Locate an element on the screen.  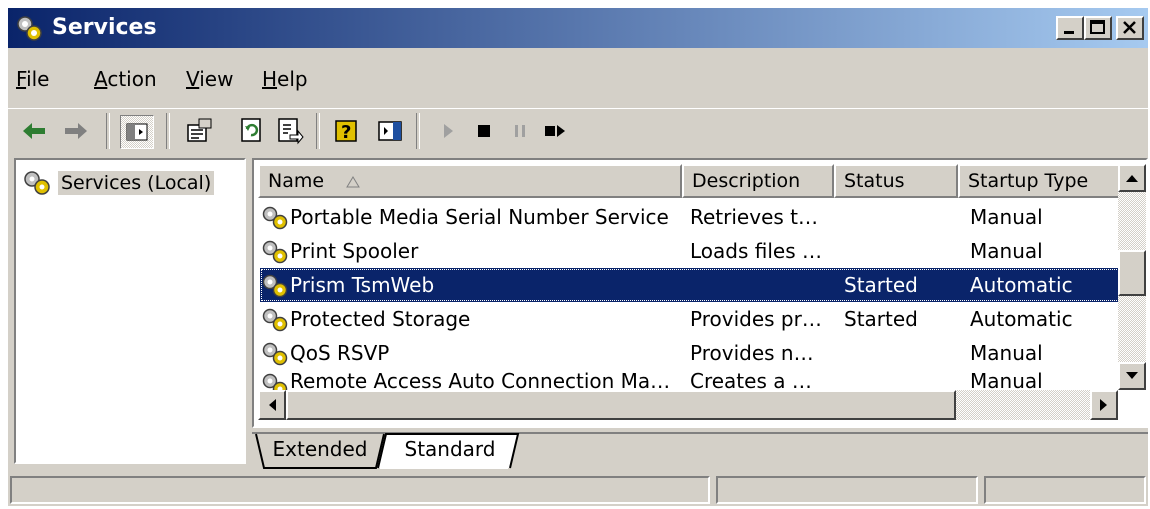
column-header-name: Name is located at coordinates (470, 181).